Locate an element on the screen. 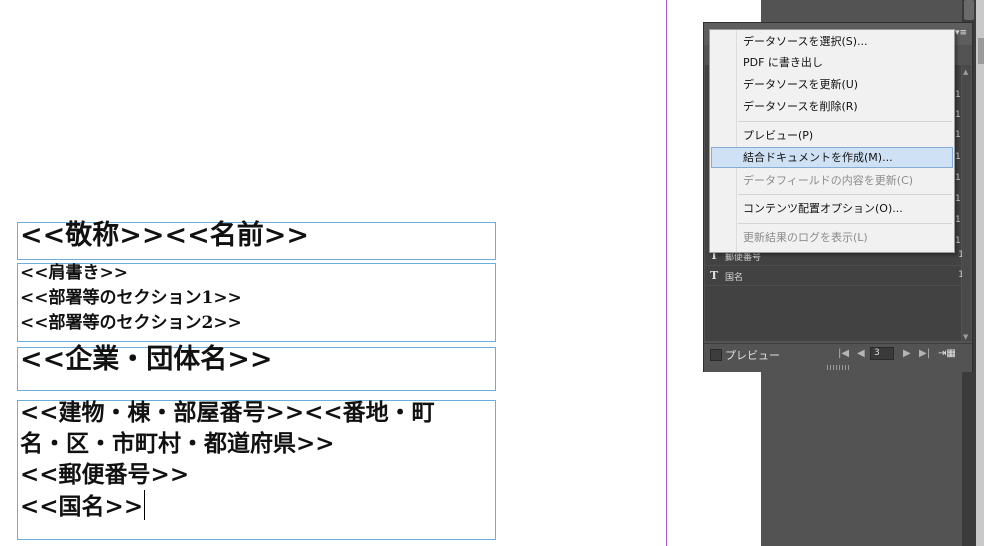  panel-menu-icon: ▾≡ is located at coordinates (961, 33).